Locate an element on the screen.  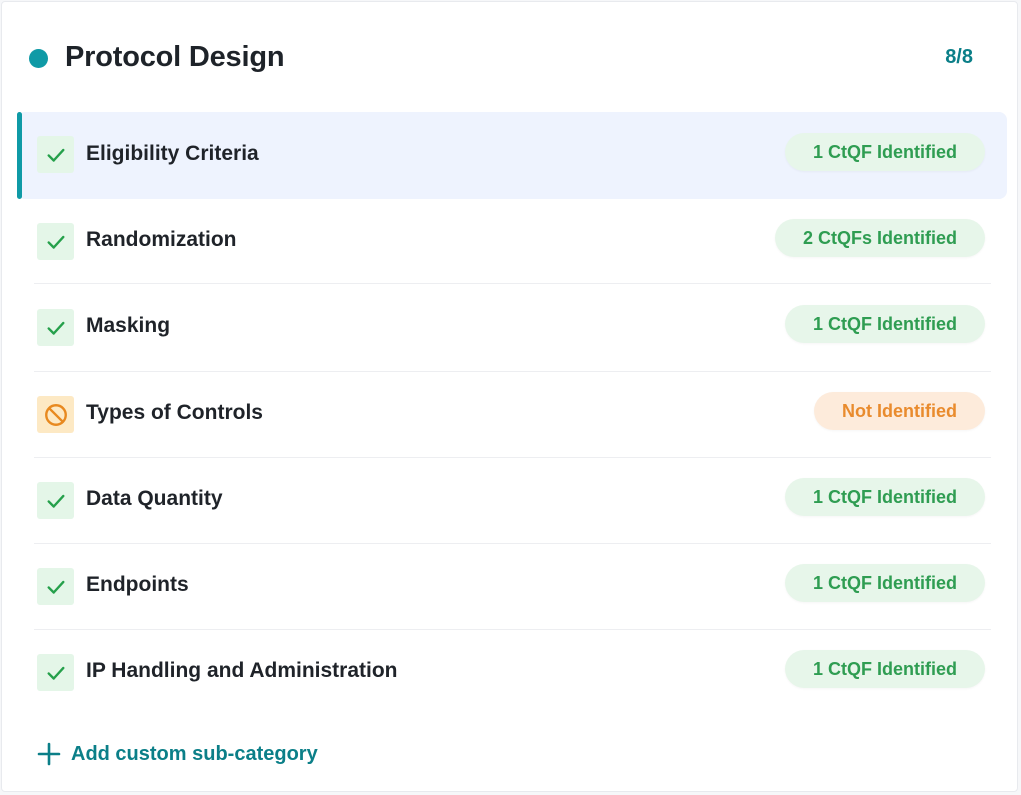
add-custom-sub-category-button: Add custom sub-category is located at coordinates (177, 754).